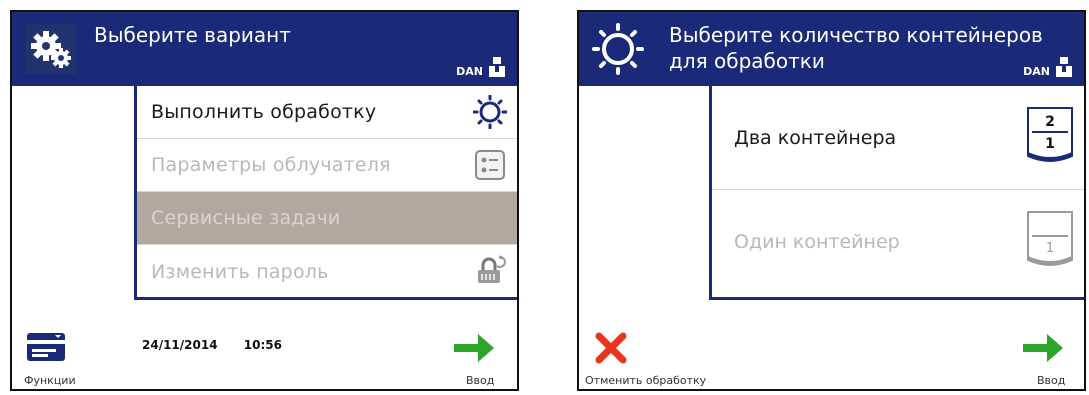 This screenshot has width=1089, height=395. What do you see at coordinates (490, 165) in the screenshot?
I see `settings-list-icon` at bounding box center [490, 165].